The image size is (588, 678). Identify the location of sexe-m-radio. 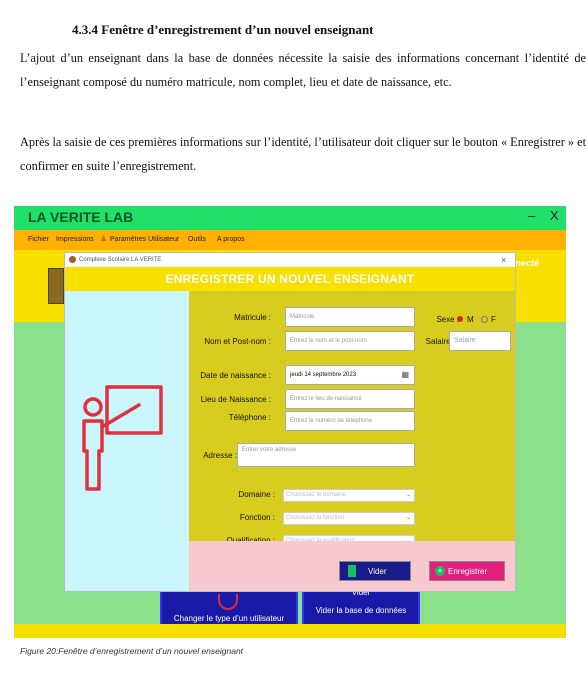
(460, 319).